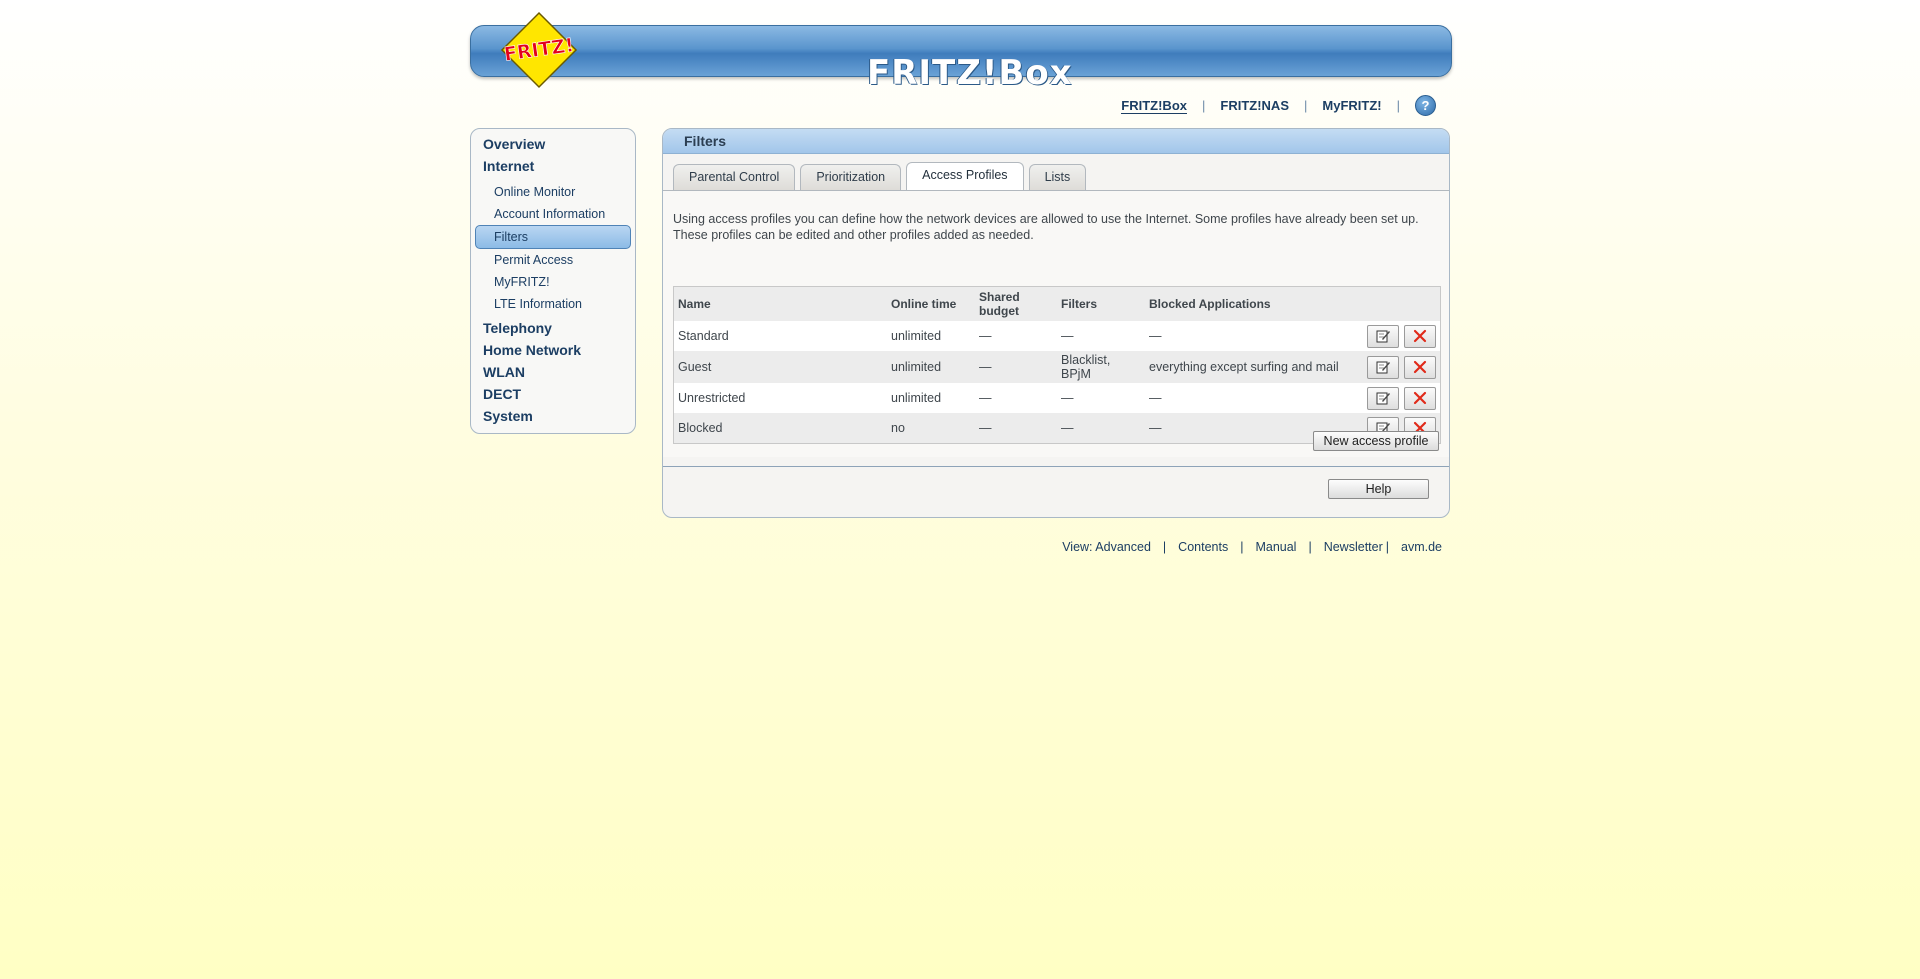 The height and width of the screenshot is (979, 1920). What do you see at coordinates (970, 73) in the screenshot?
I see `brand-title: FRITZ!Box` at bounding box center [970, 73].